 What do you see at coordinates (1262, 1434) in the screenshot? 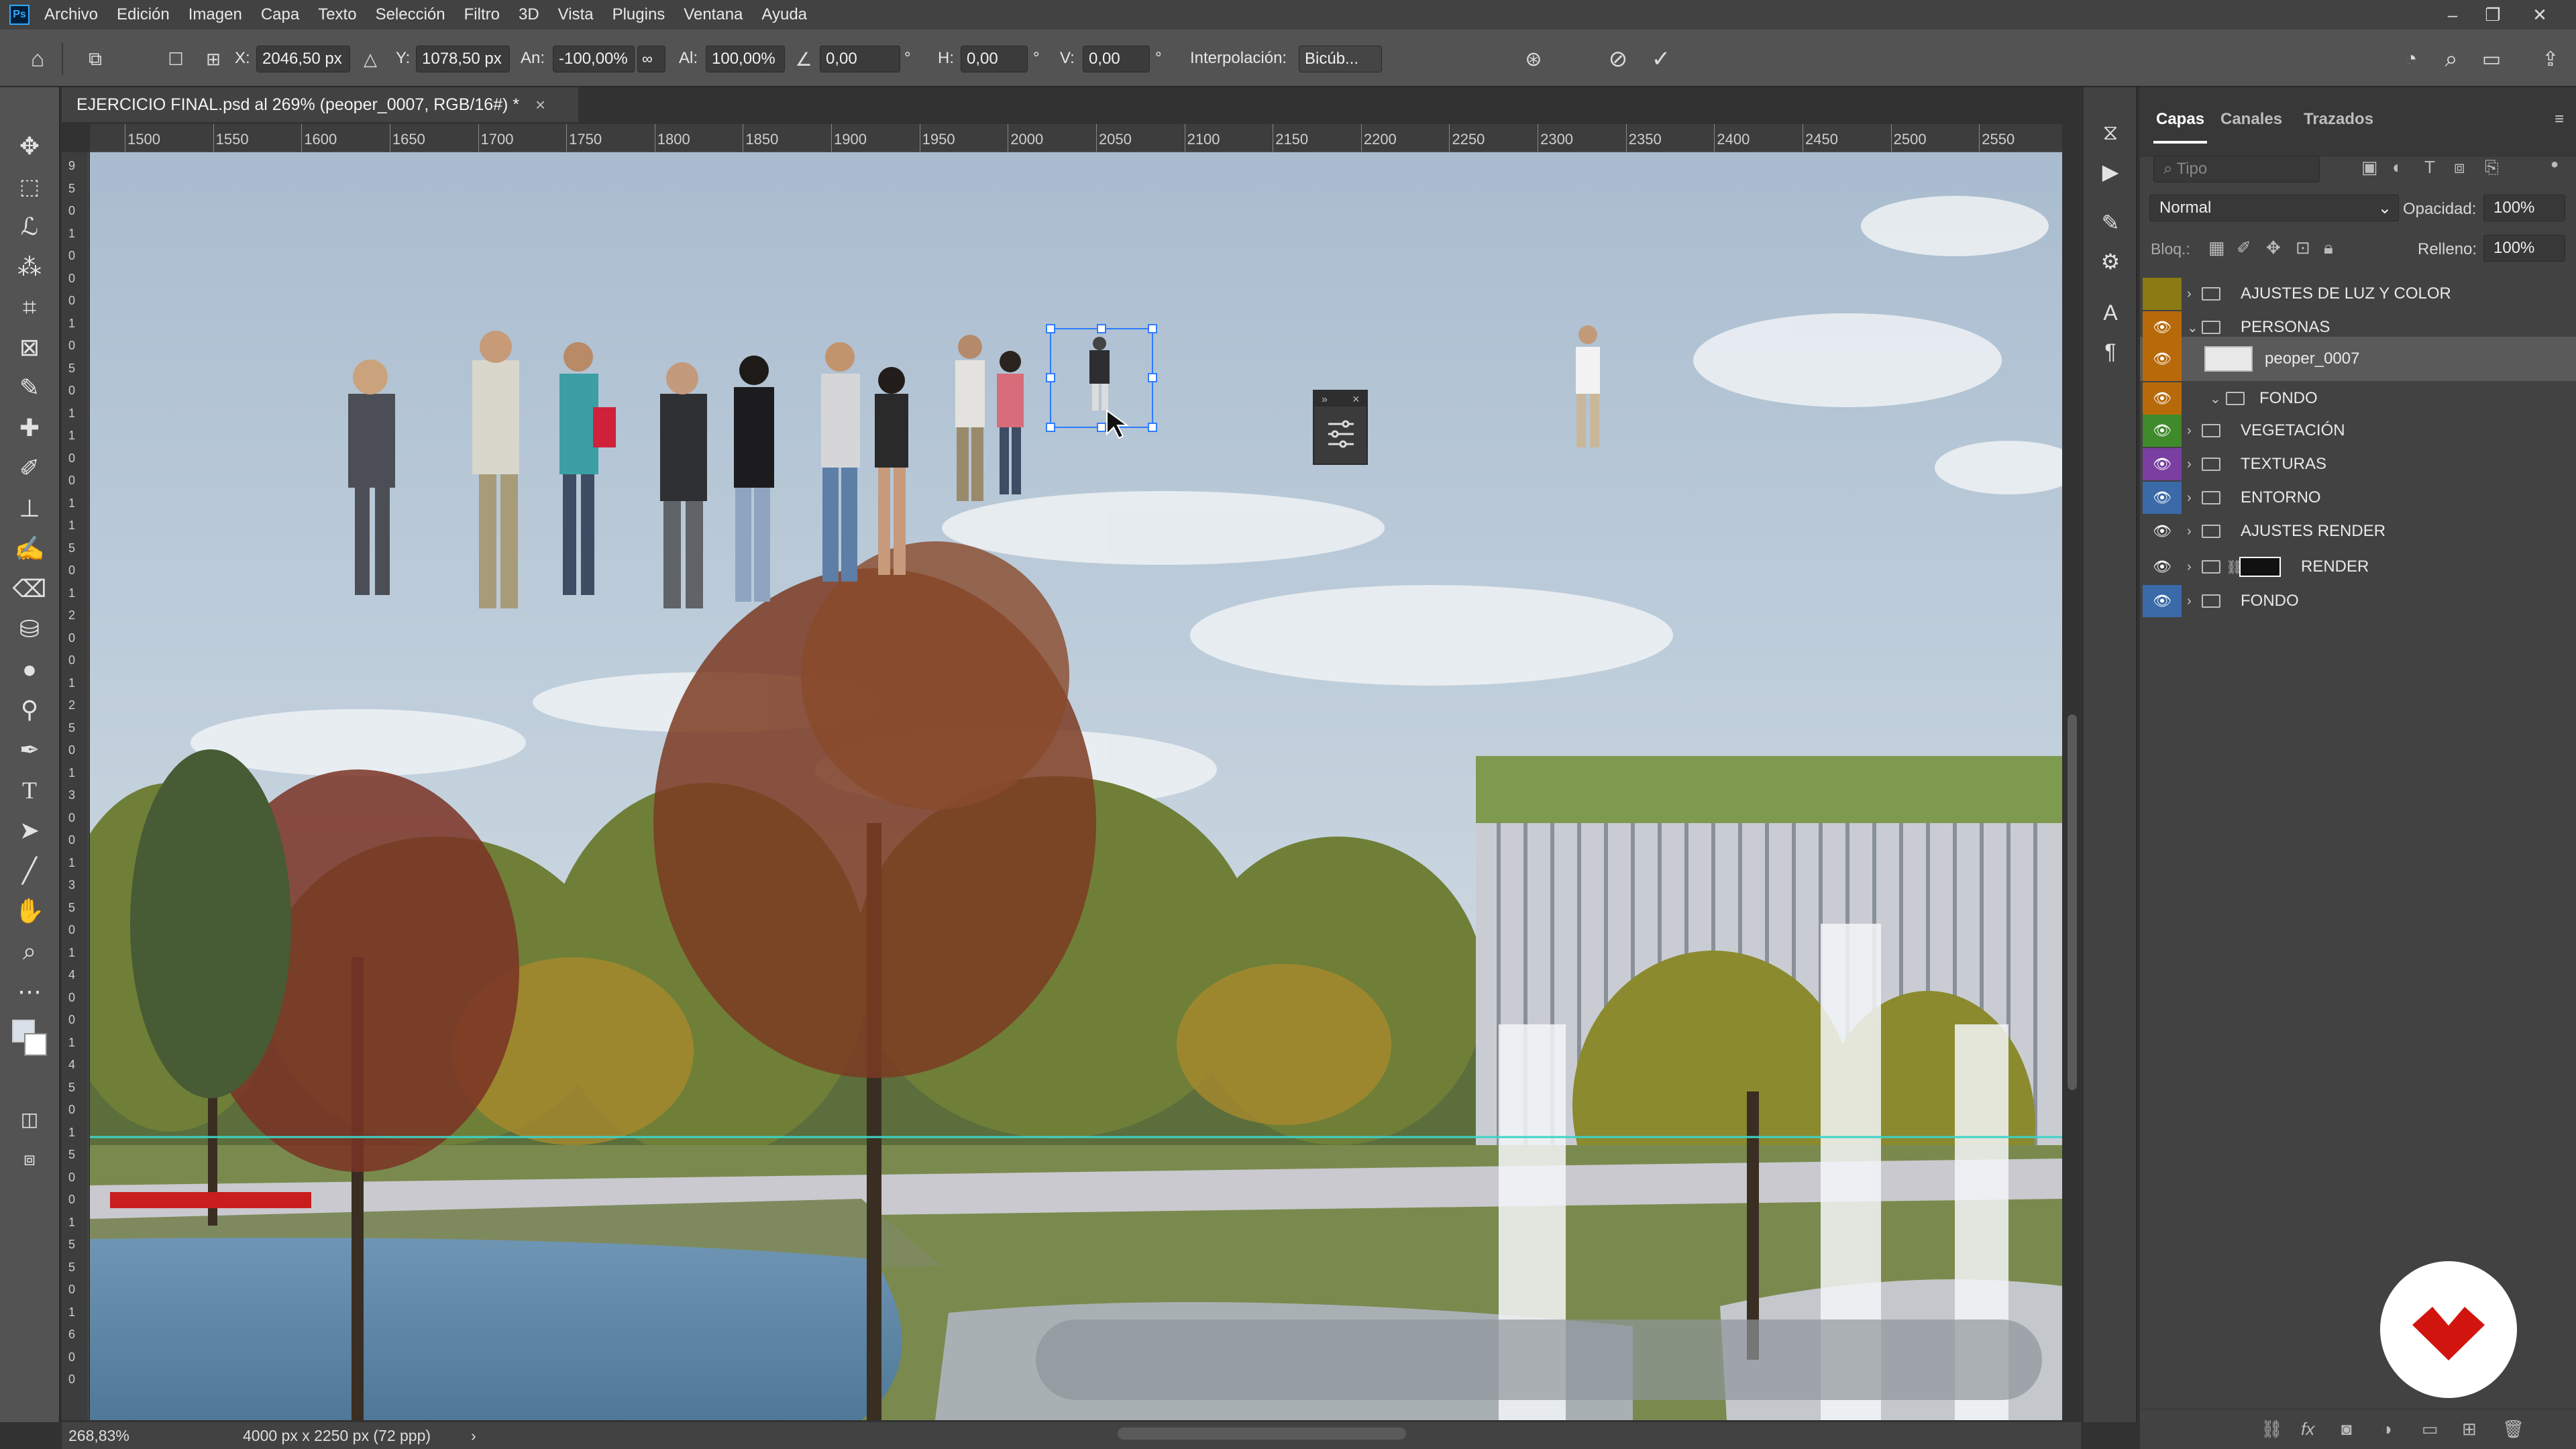
I see `horizontal-scrollbar-thumb` at bounding box center [1262, 1434].